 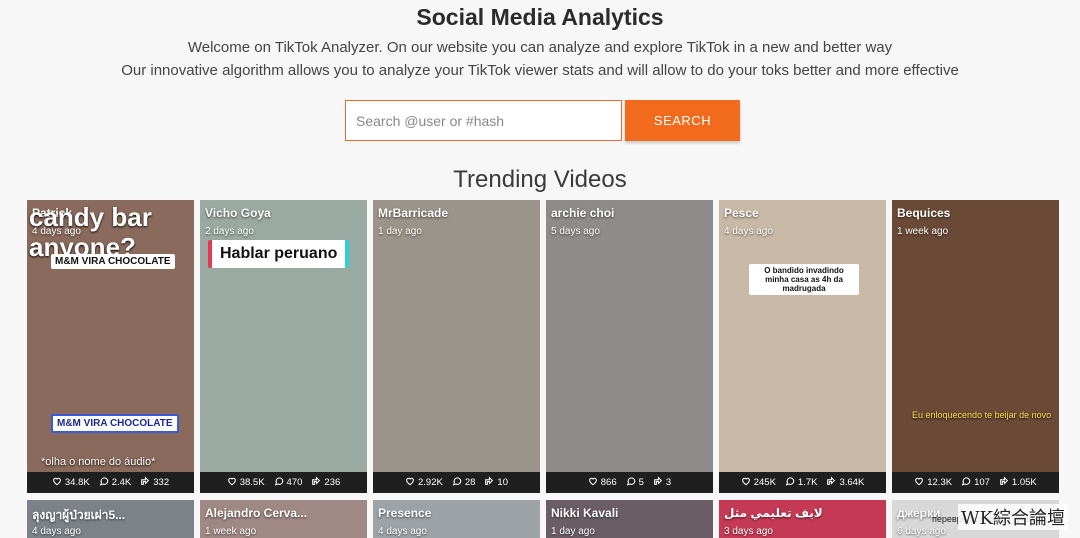 I want to click on video-stats: 38.5K 470 236, so click(x=283, y=482).